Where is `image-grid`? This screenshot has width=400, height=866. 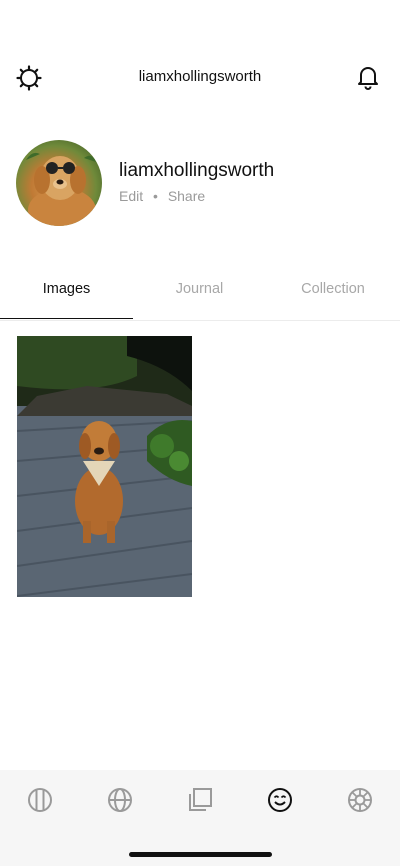 image-grid is located at coordinates (104, 466).